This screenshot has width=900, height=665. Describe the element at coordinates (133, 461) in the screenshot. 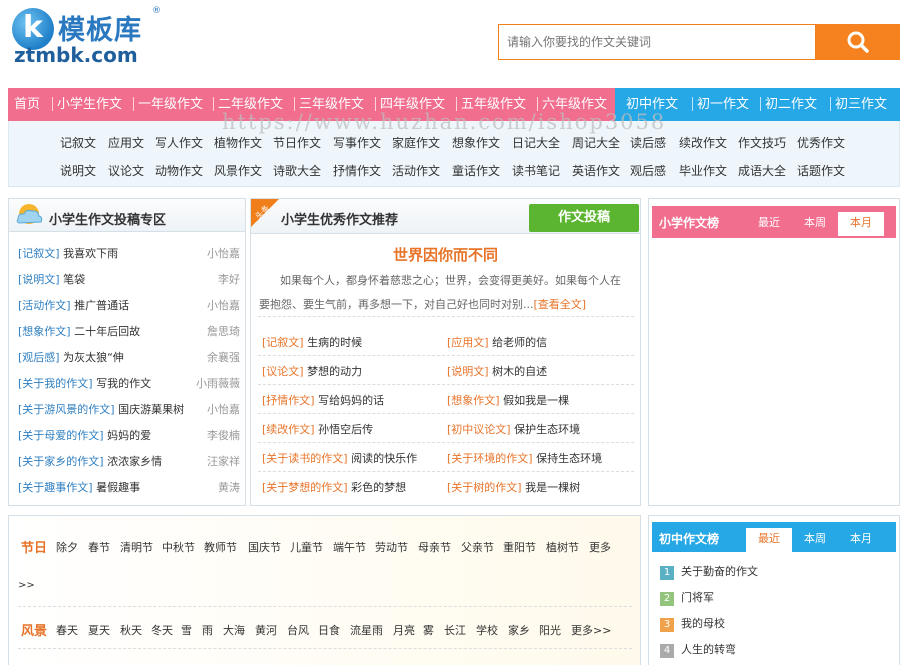

I see `item-title: 浓浓家乡情` at that location.